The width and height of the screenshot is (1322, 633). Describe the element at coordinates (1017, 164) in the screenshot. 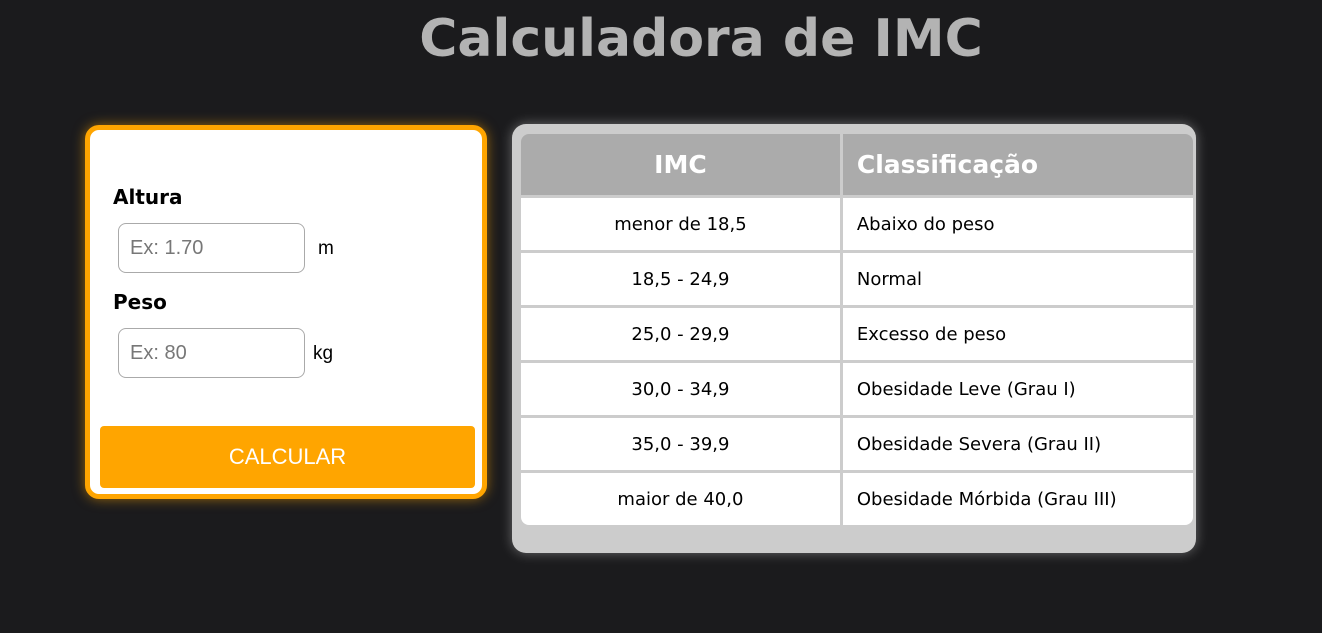

I see `header-classification: Classificação` at that location.